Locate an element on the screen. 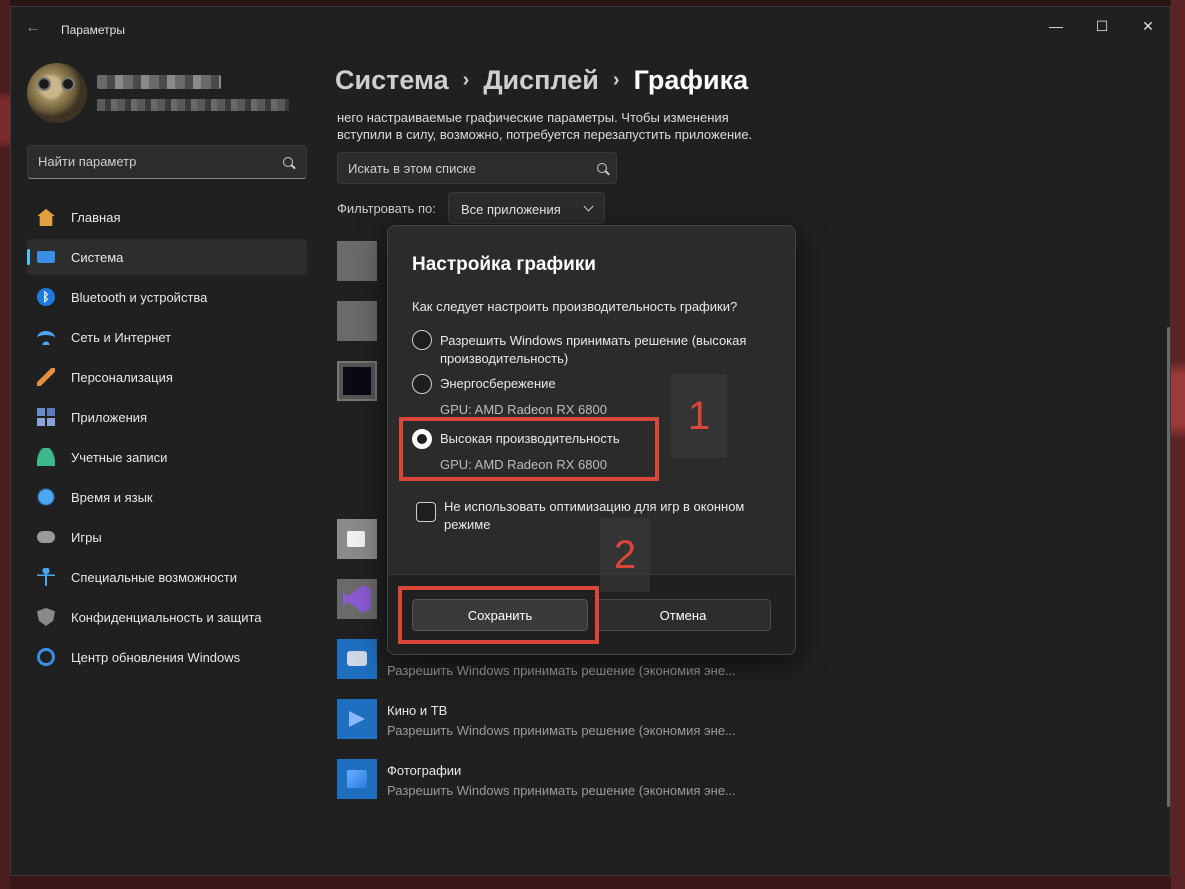 This screenshot has width=1185, height=889. profile-email-blurred is located at coordinates (193, 105).